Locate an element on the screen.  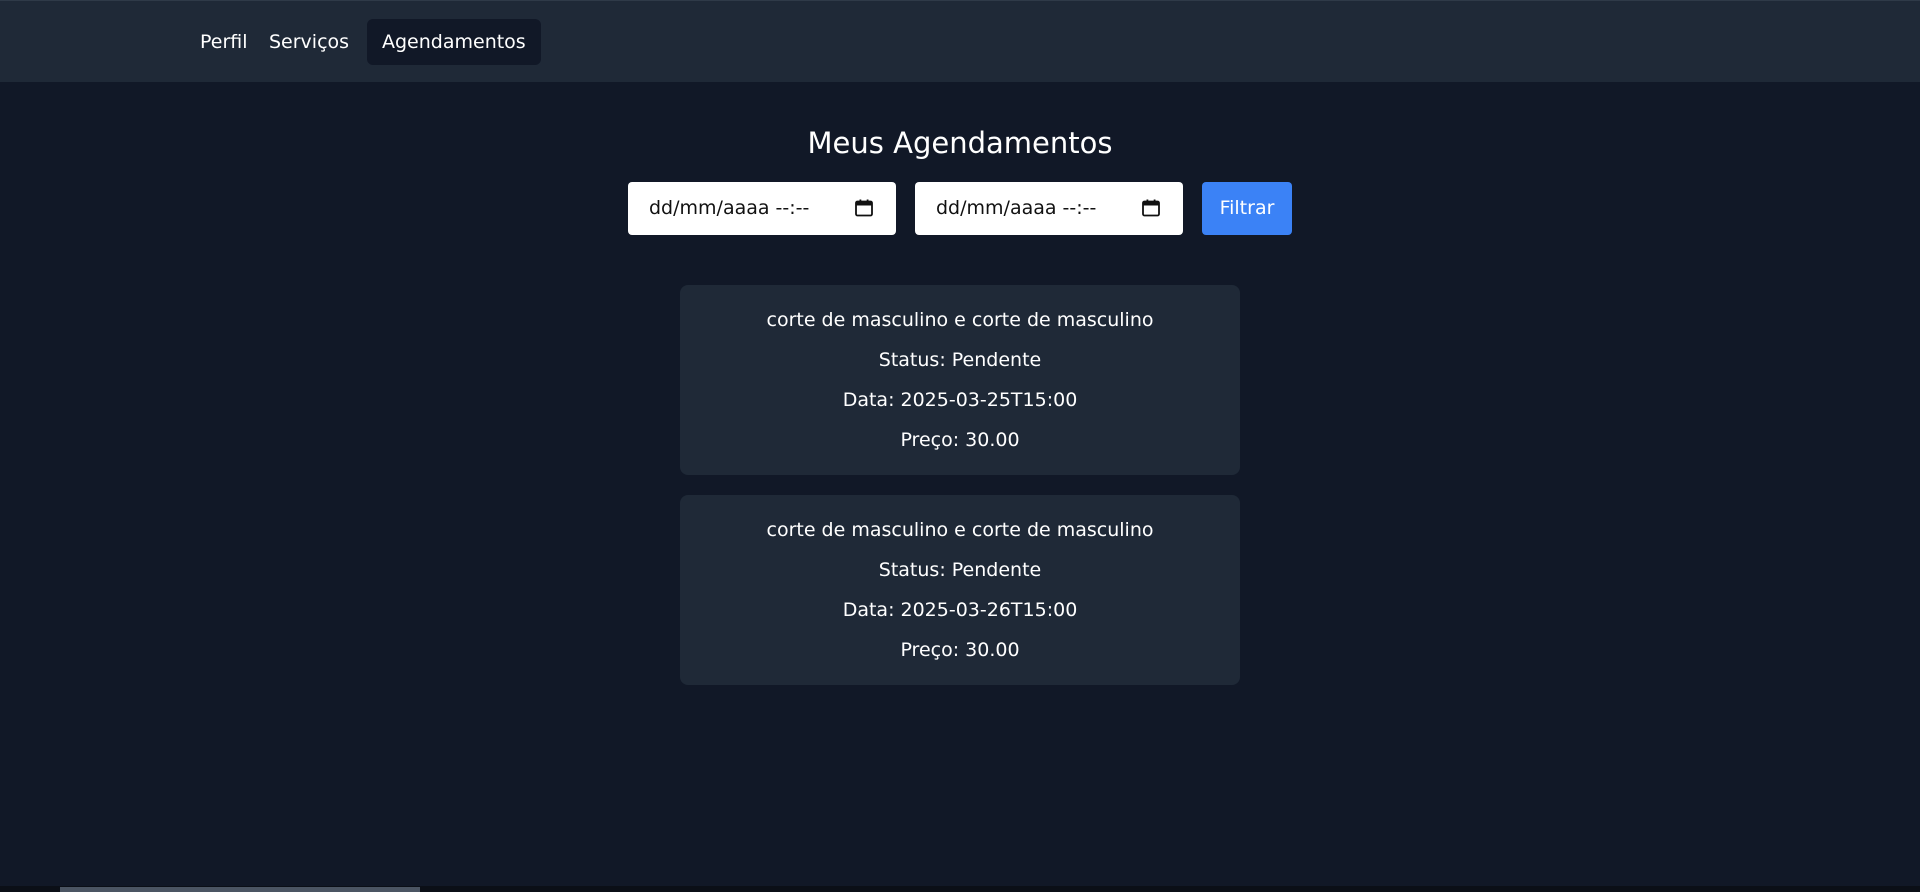
date-from-input: dd/mm/aaaa --:-- is located at coordinates (762, 208).